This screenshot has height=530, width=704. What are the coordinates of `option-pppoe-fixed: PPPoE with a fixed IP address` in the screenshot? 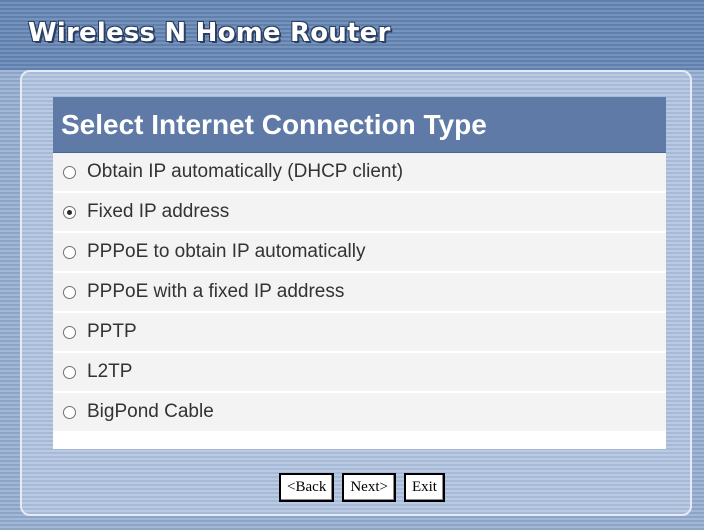 It's located at (359, 293).